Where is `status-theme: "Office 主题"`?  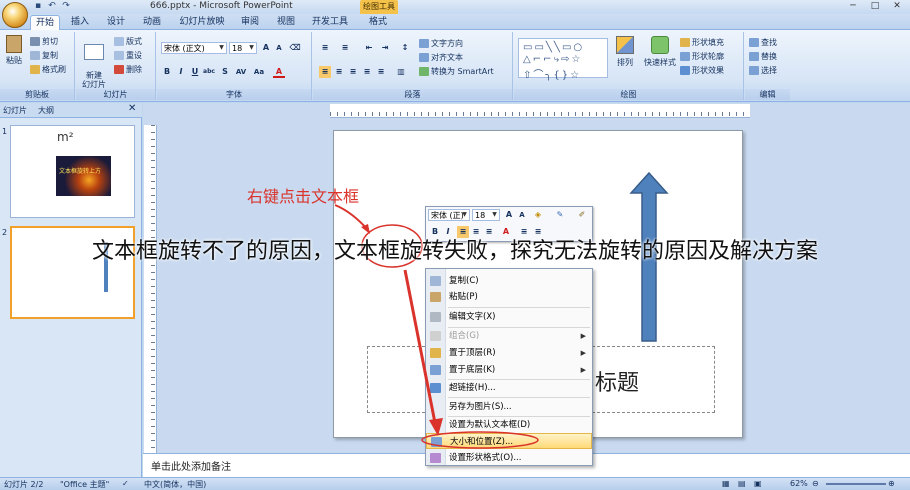
status-theme: "Office 主题" is located at coordinates (85, 484).